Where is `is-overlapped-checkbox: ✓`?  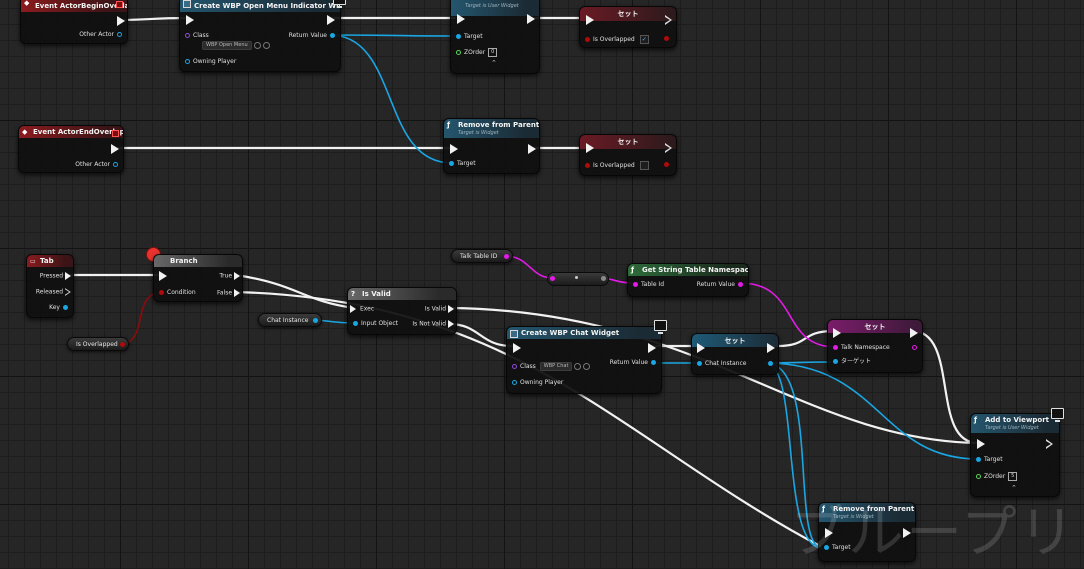
is-overlapped-checkbox: ✓ is located at coordinates (644, 39).